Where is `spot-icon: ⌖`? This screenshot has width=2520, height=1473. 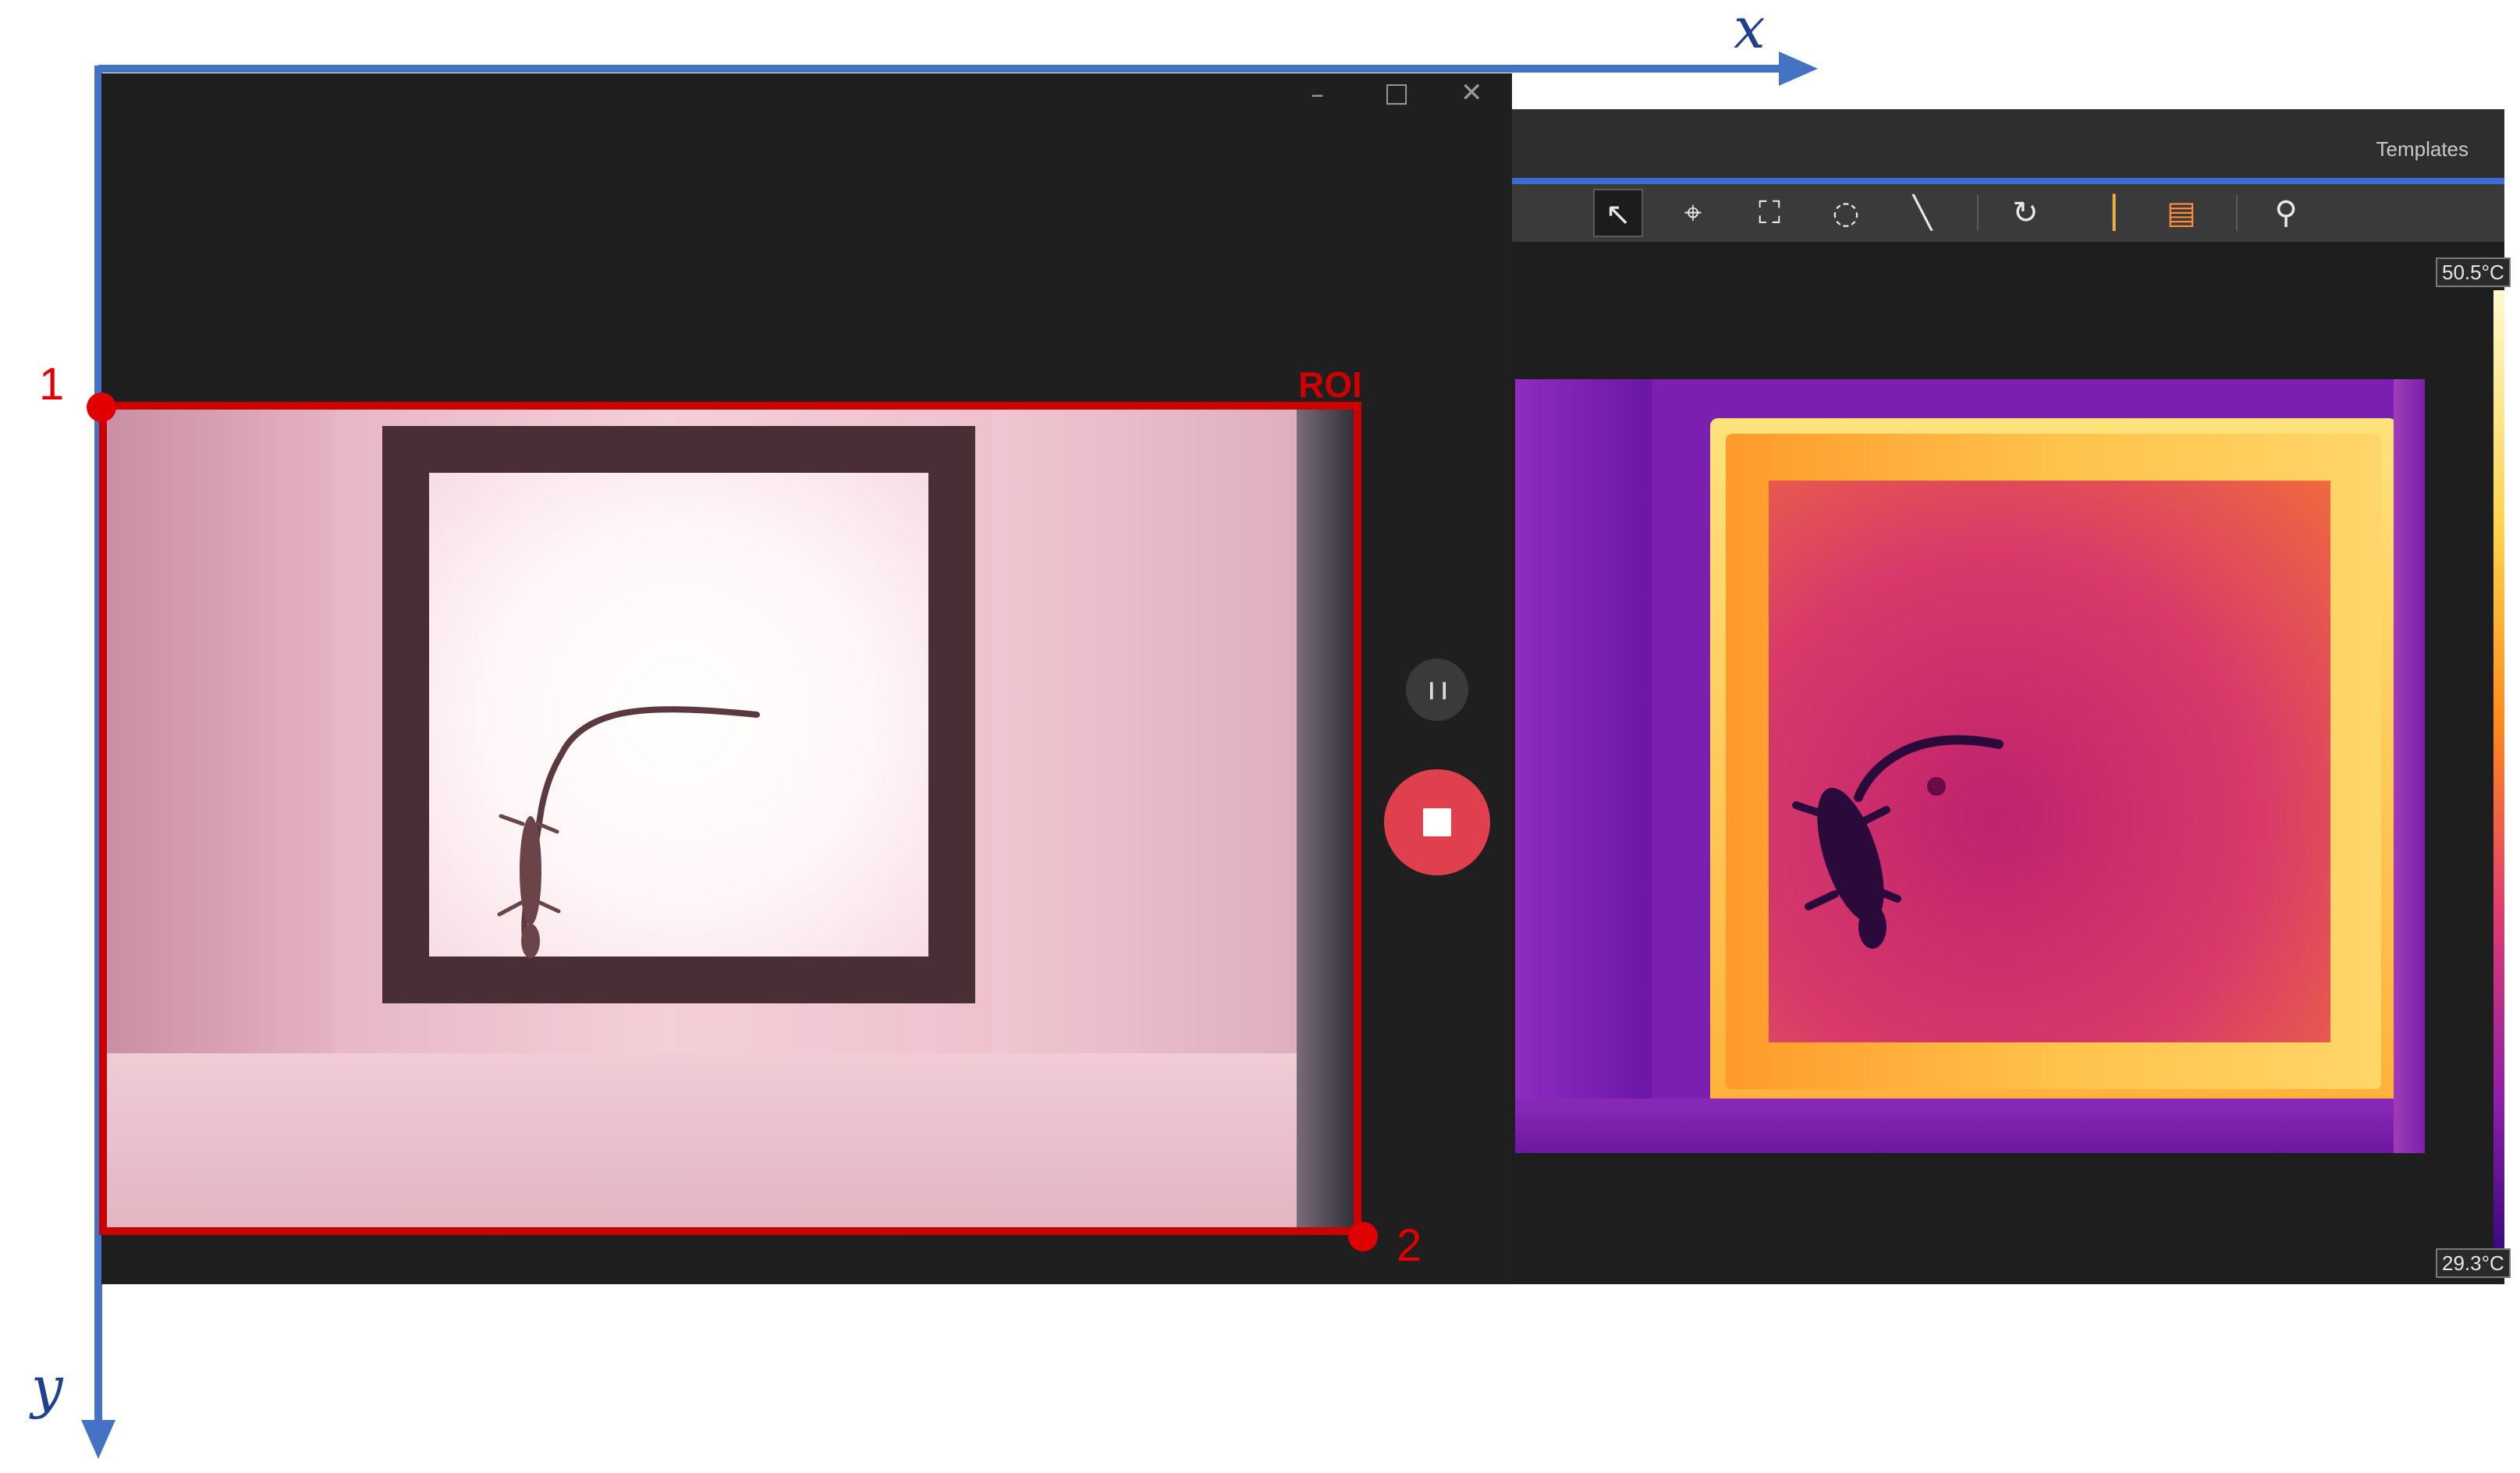 spot-icon: ⌖ is located at coordinates (1693, 213).